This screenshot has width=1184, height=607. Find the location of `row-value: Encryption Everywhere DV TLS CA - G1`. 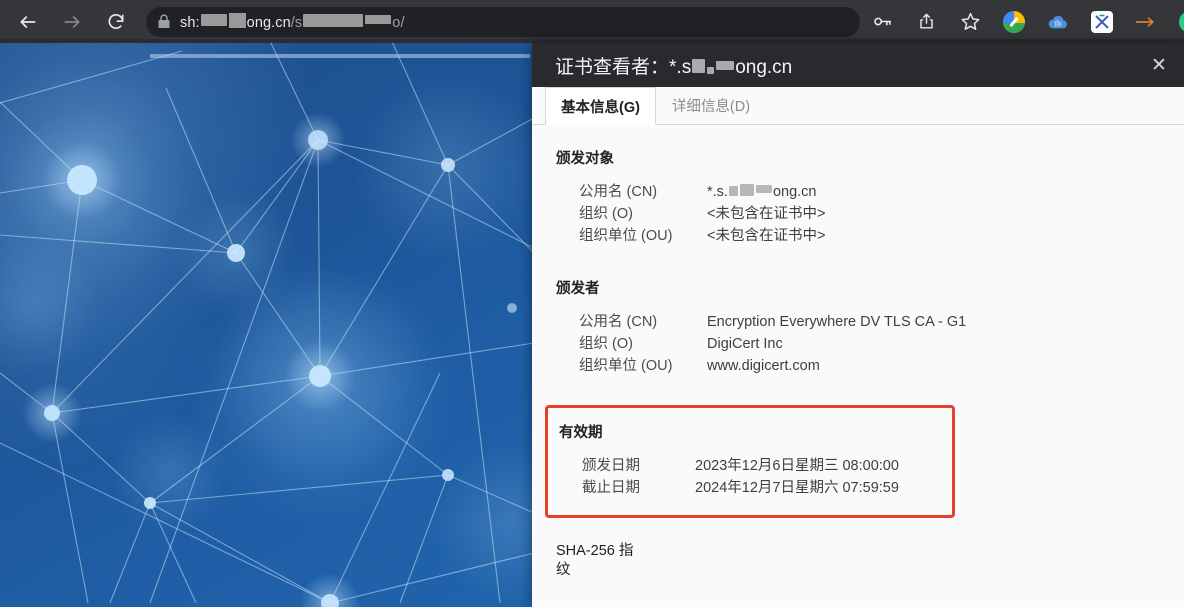

row-value: Encryption Everywhere DV TLS CA - G1 is located at coordinates (837, 322).